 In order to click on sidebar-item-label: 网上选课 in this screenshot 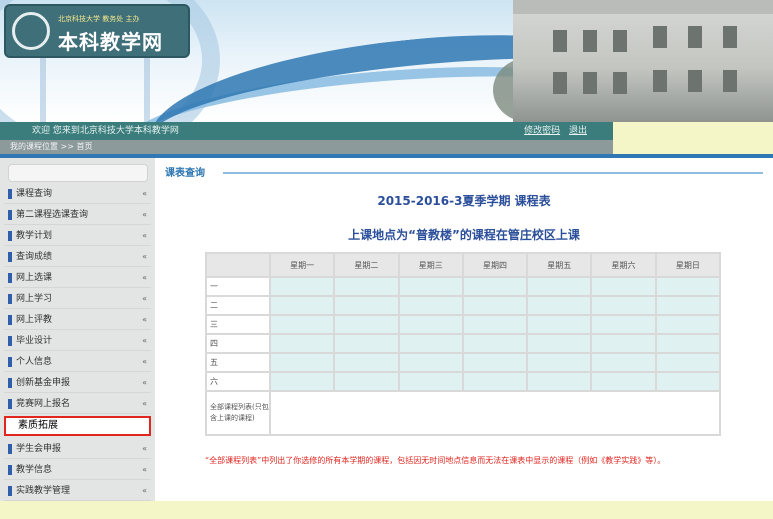, I will do `click(34, 278)`.